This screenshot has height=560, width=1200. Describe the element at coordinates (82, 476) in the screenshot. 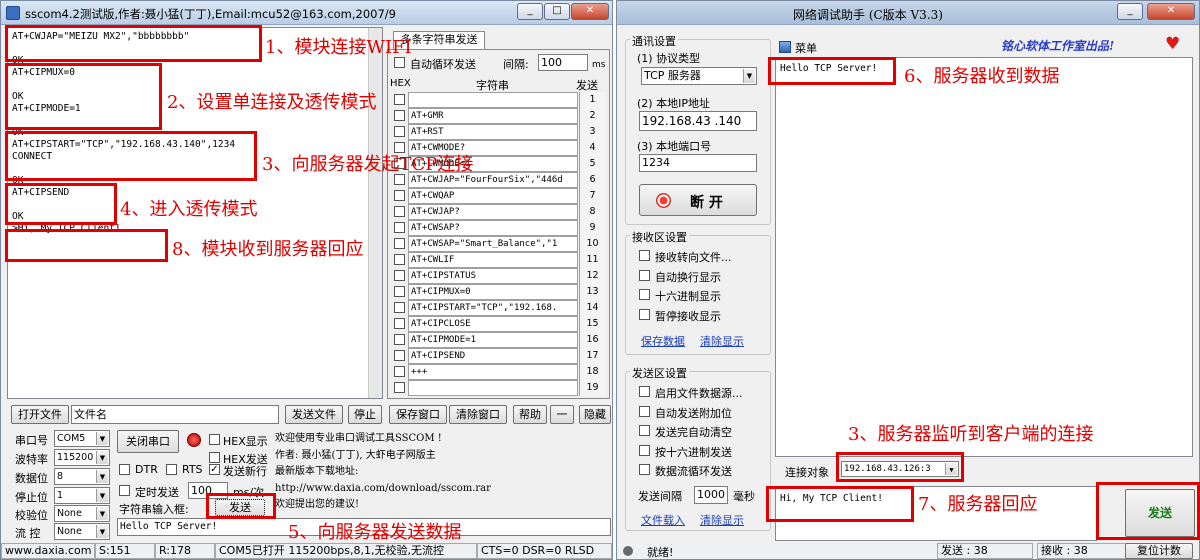

I see `databits-select: 8 ▼` at that location.